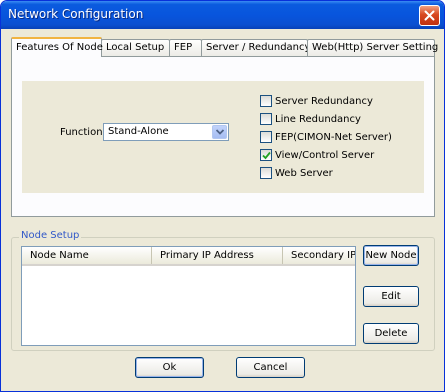  I want to click on check-icon, so click(266, 155).